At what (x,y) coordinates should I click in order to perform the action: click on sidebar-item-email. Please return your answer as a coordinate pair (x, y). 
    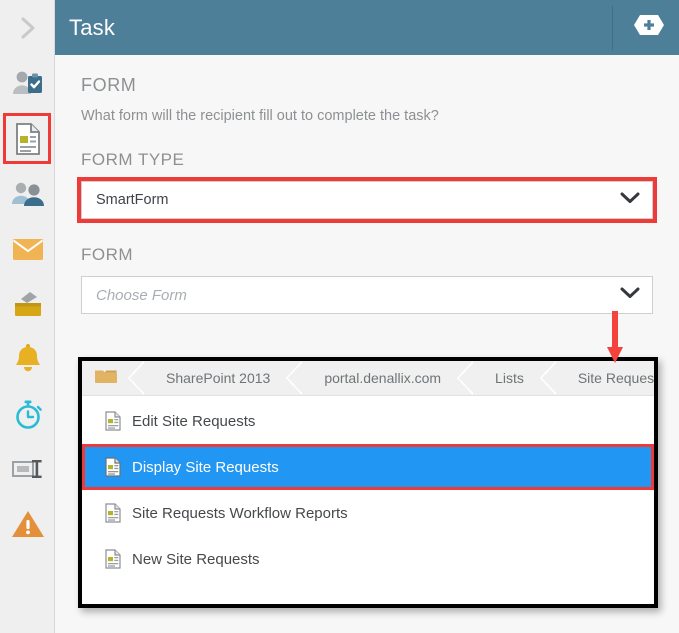
    Looking at the image, I should click on (27, 248).